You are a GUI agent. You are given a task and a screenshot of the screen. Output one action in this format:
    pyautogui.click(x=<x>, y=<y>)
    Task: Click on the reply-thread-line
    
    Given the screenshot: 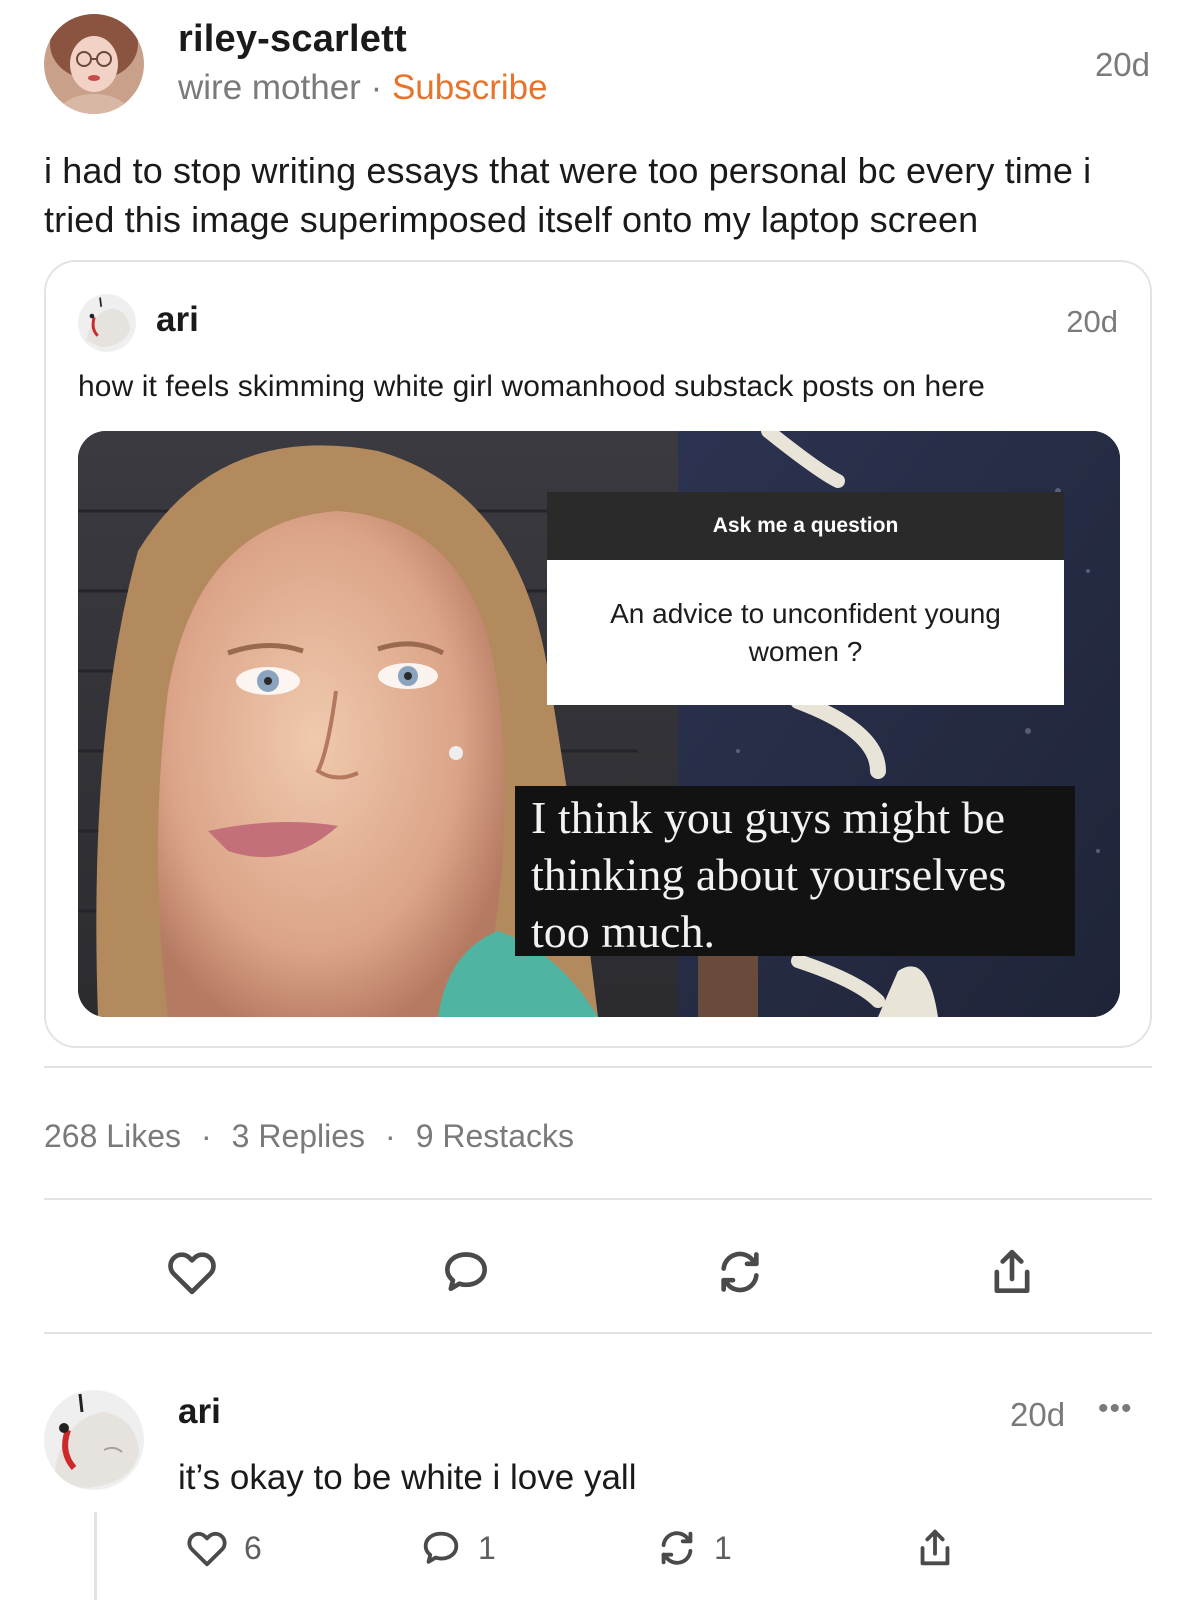 What is the action you would take?
    pyautogui.click(x=95, y=1556)
    